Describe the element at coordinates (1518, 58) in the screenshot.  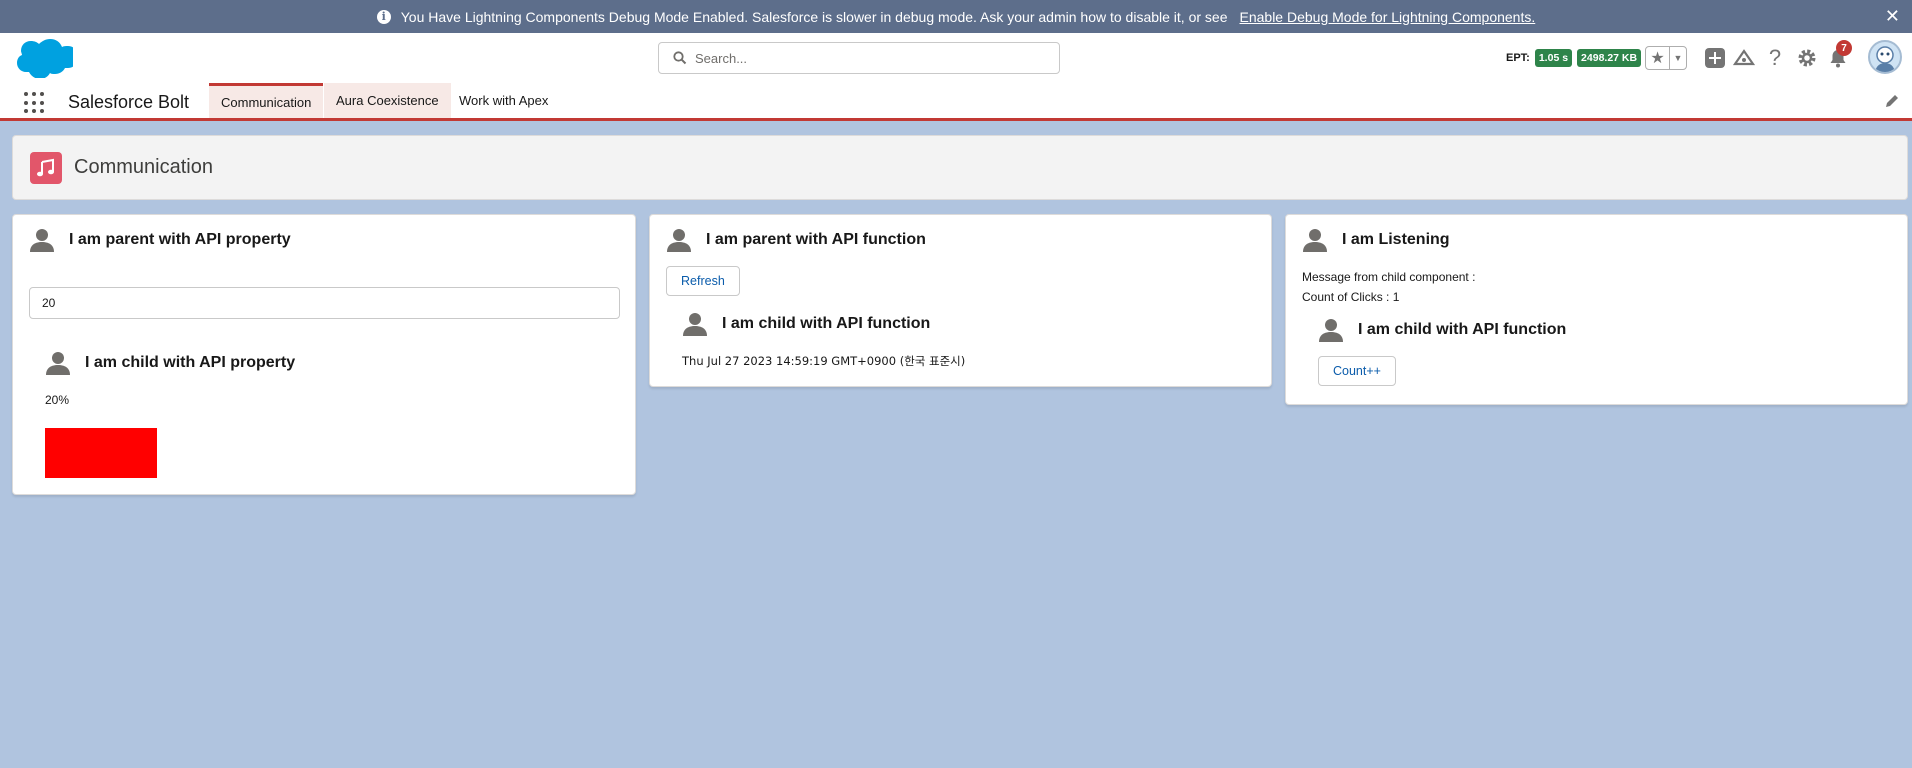
I see `ept-label: EPT:` at that location.